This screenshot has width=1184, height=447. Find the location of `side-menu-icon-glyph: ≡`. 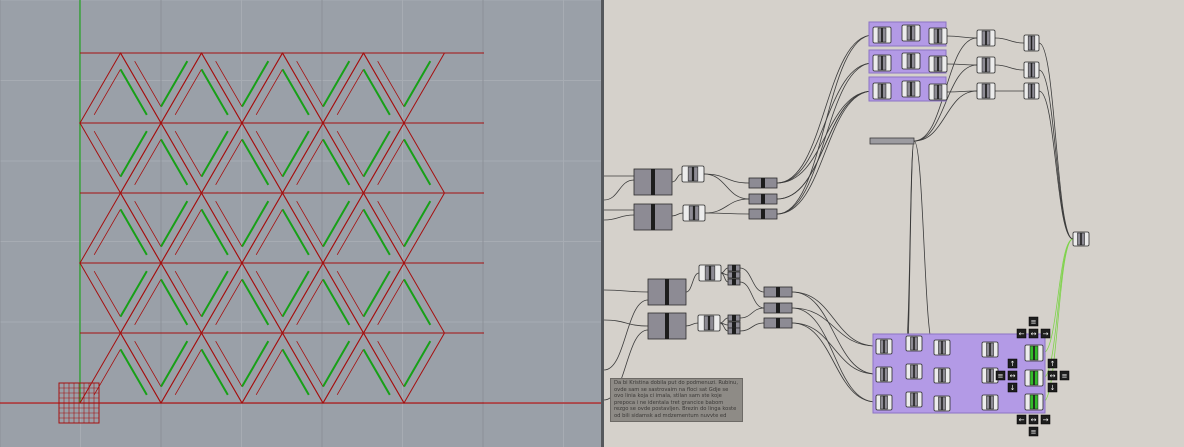

side-menu-icon-glyph: ≡ is located at coordinates (1001, 376).